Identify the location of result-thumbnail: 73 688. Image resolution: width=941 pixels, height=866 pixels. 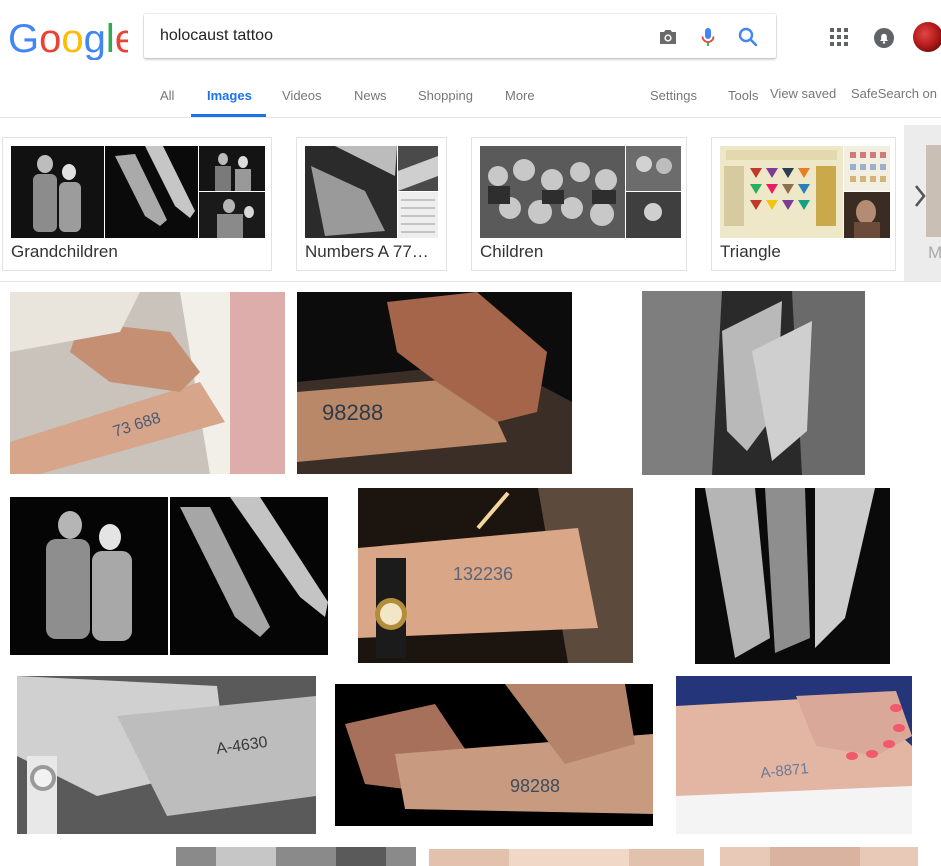
(147, 383).